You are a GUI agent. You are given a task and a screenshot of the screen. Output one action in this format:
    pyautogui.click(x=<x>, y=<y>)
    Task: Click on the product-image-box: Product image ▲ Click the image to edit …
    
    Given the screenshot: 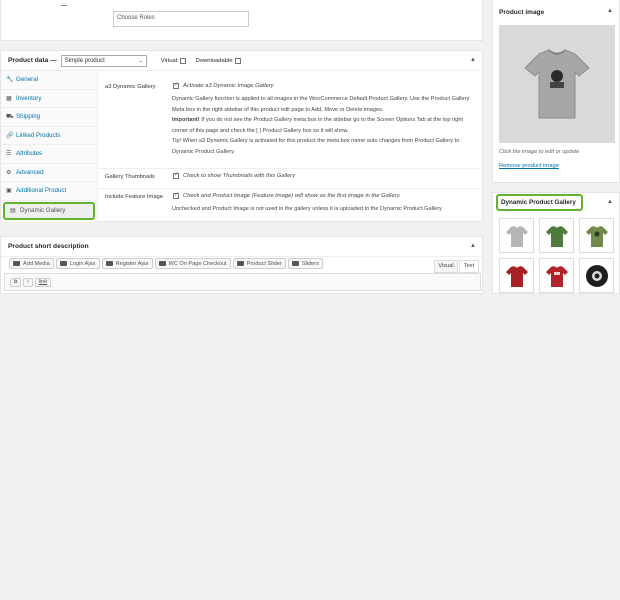 What is the action you would take?
    pyautogui.click(x=556, y=91)
    